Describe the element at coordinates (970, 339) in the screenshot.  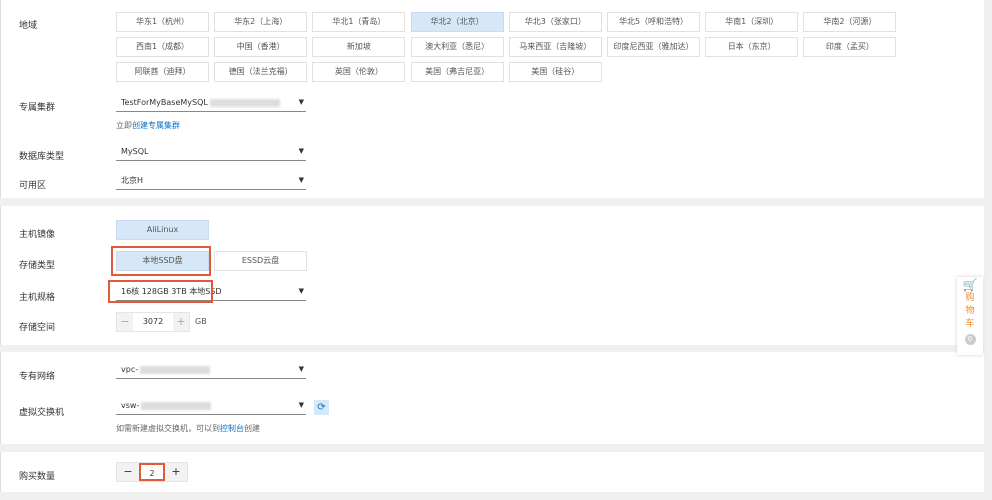
I see `cart-count-badge: 0` at that location.